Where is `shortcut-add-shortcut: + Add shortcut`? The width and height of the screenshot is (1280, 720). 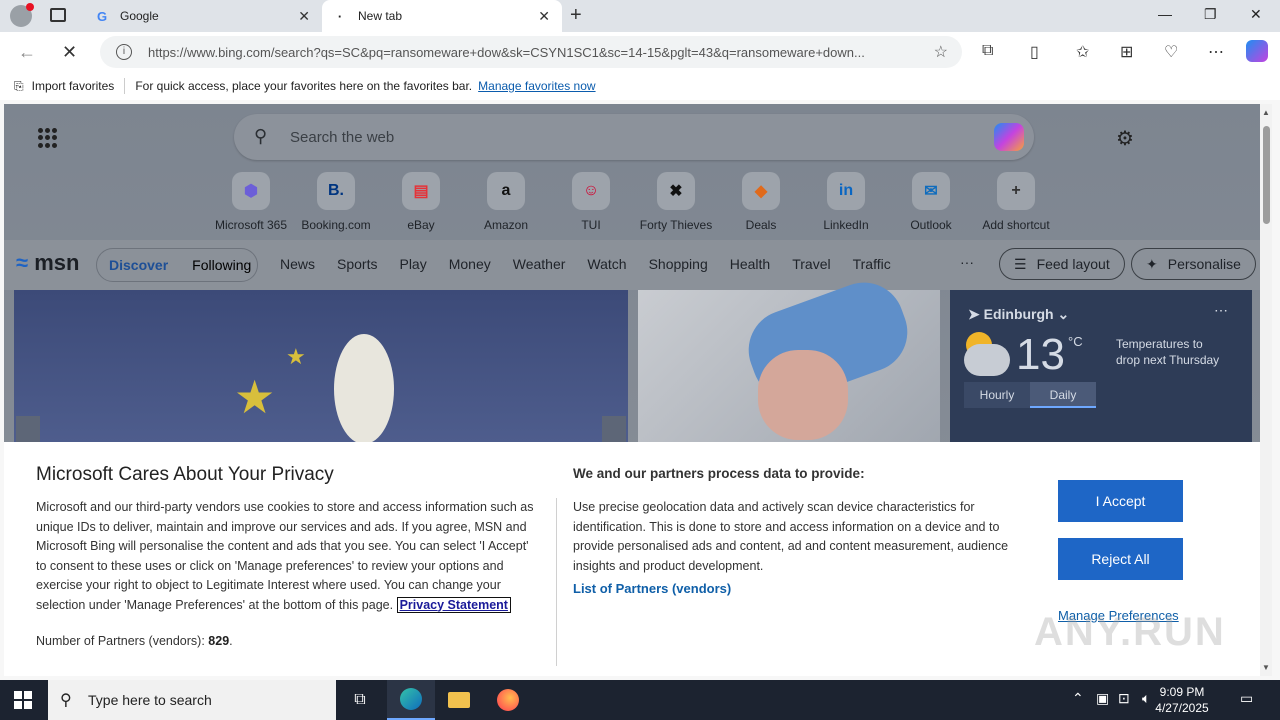 shortcut-add-shortcut: + Add shortcut is located at coordinates (1016, 202).